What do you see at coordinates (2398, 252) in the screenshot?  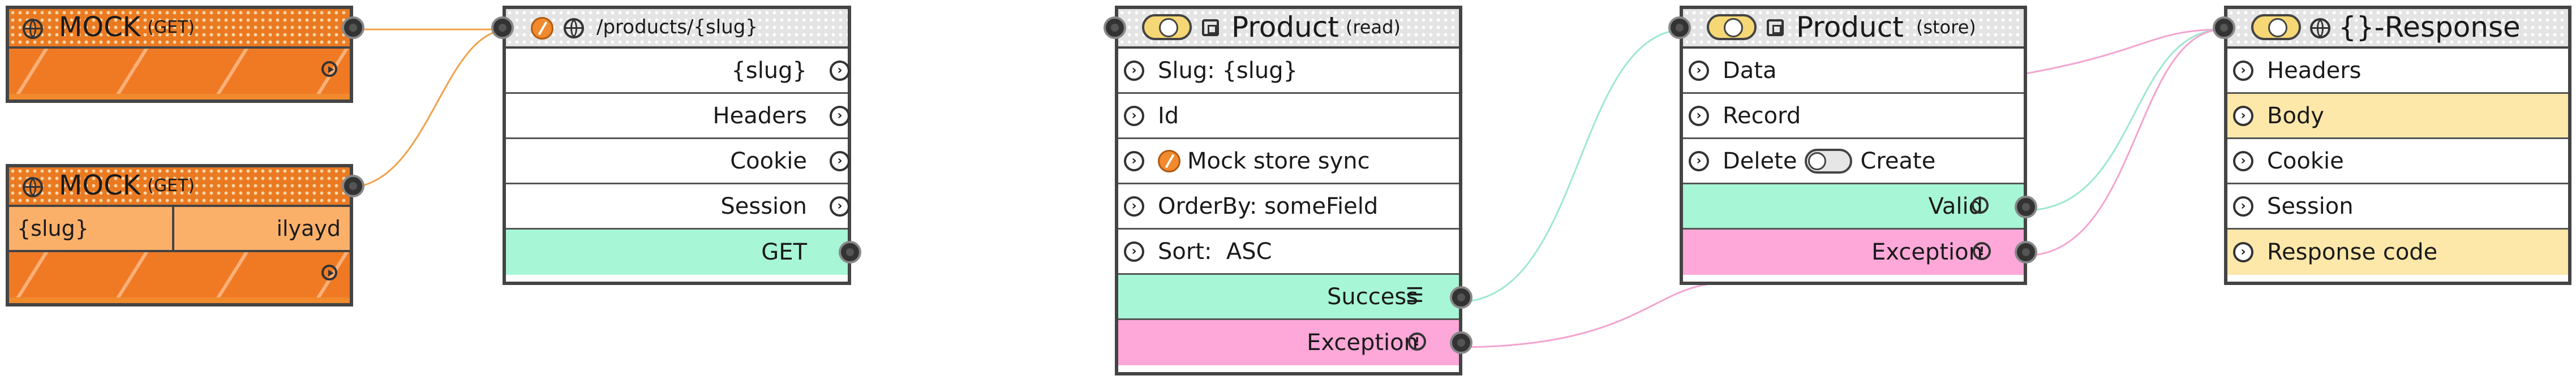 I see `response-row-response-code: › Response code` at bounding box center [2398, 252].